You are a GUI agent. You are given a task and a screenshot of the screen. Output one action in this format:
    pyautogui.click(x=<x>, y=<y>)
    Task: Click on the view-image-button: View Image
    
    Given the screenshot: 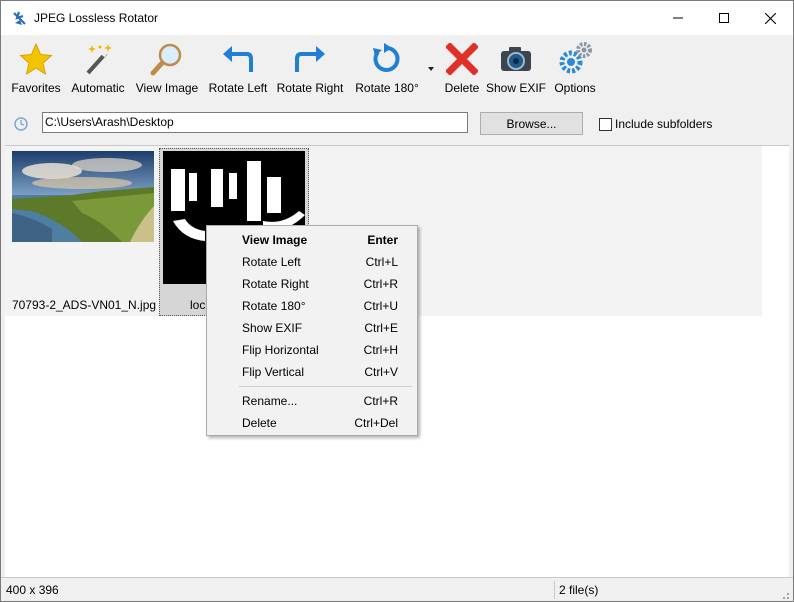 What is the action you would take?
    pyautogui.click(x=167, y=68)
    